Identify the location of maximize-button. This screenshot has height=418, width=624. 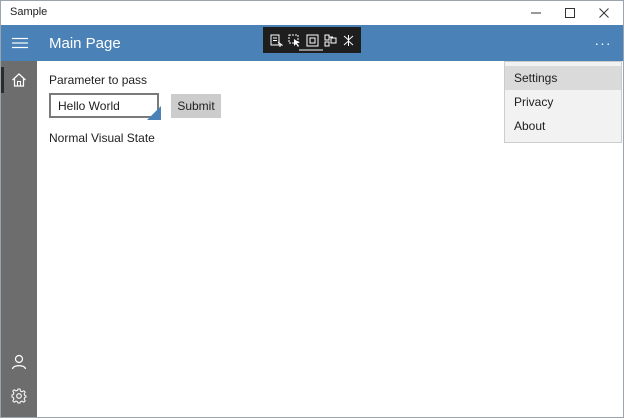
(570, 13).